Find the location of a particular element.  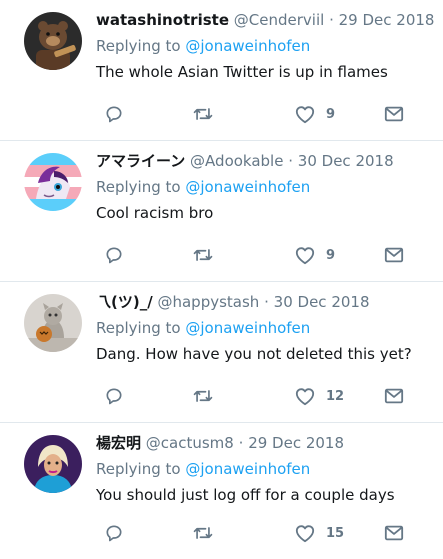

user-handle: @cactusm8 is located at coordinates (190, 443).